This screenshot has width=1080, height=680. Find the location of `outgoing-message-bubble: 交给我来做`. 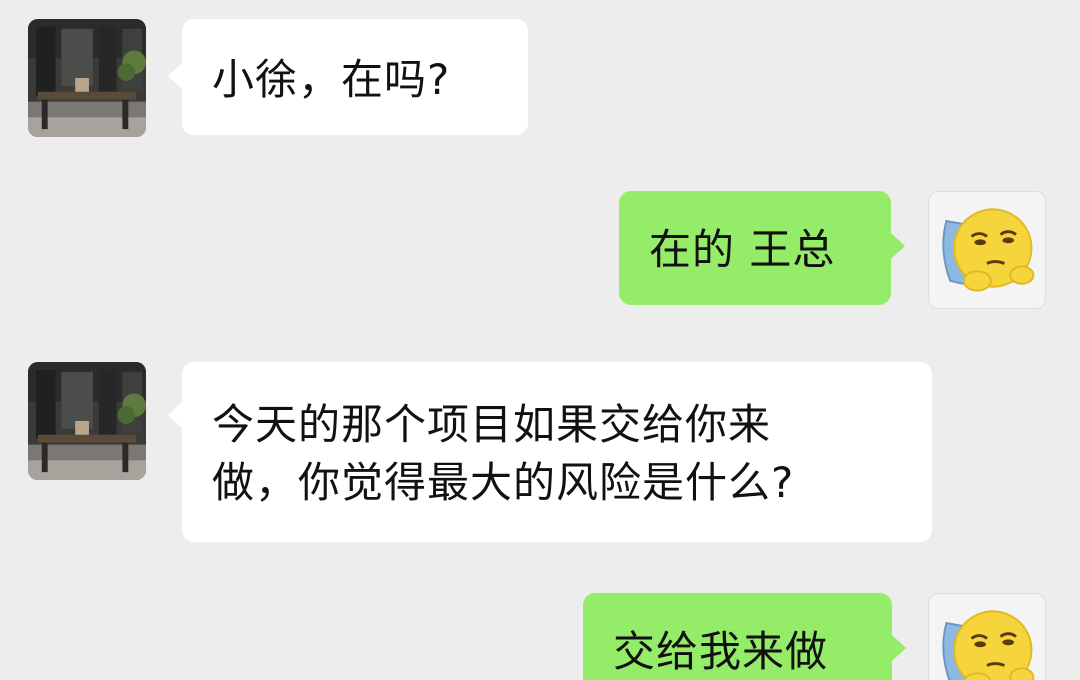

outgoing-message-bubble: 交给我来做 is located at coordinates (737, 636).